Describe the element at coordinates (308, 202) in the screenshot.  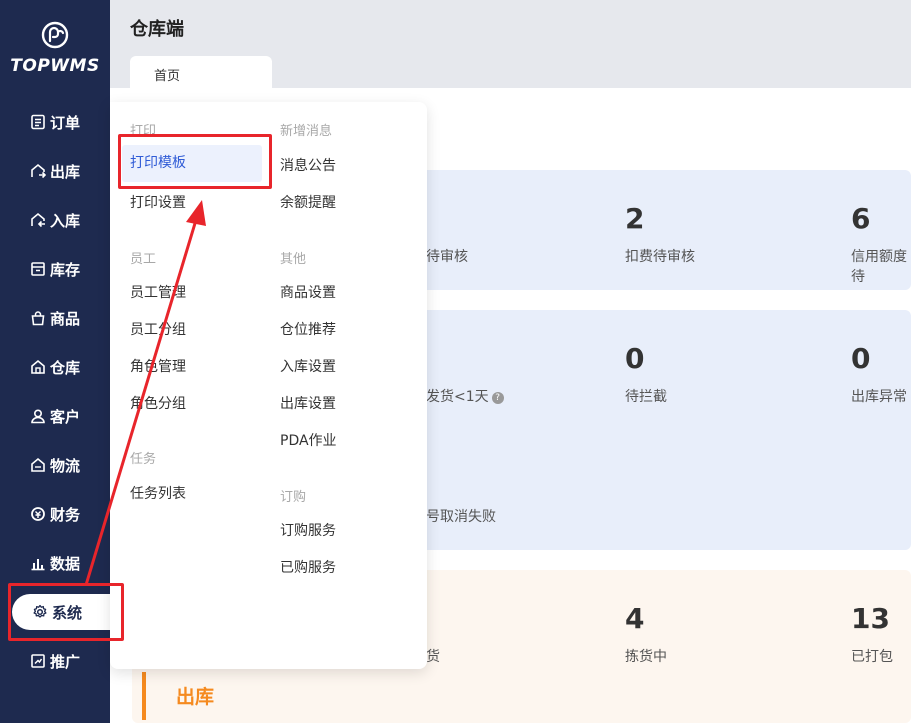
I see `menu-item-balance-alert: 余额提醒` at that location.